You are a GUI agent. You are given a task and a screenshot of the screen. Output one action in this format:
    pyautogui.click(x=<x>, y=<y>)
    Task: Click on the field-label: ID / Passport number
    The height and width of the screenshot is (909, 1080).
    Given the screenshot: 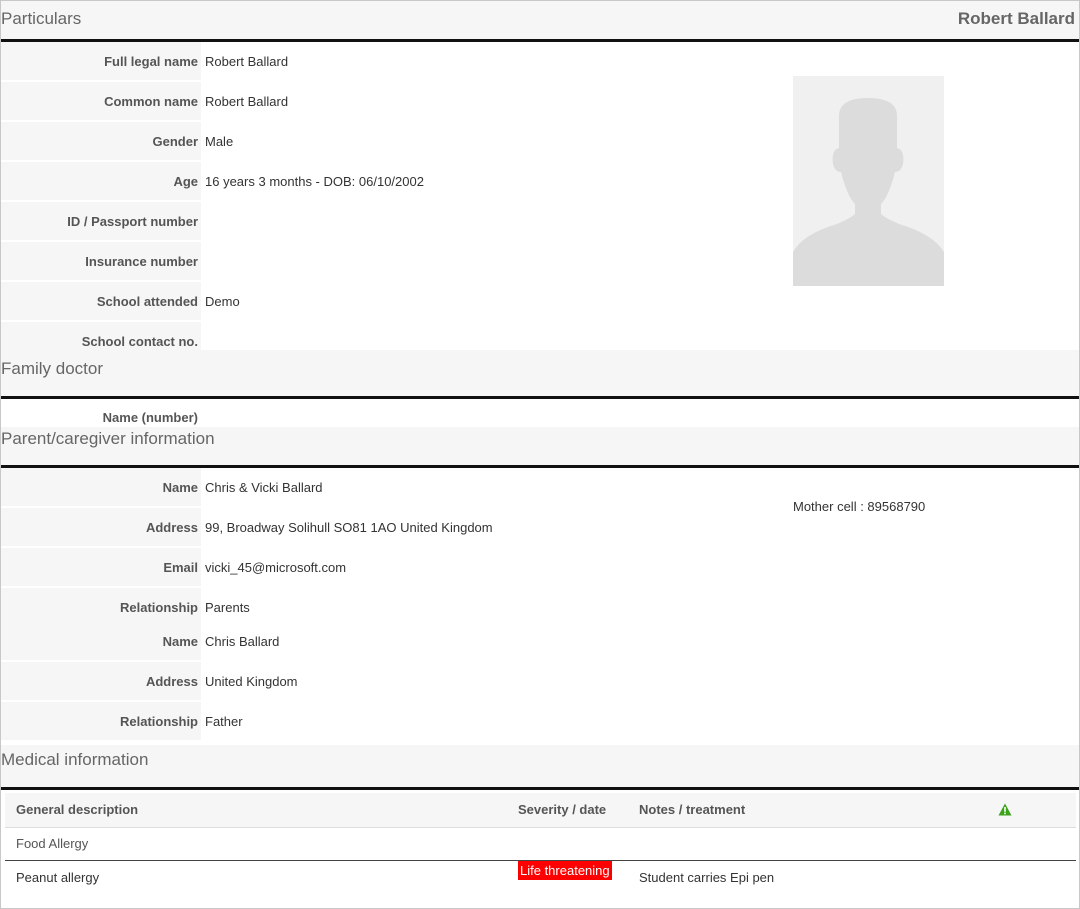 What is the action you would take?
    pyautogui.click(x=101, y=221)
    